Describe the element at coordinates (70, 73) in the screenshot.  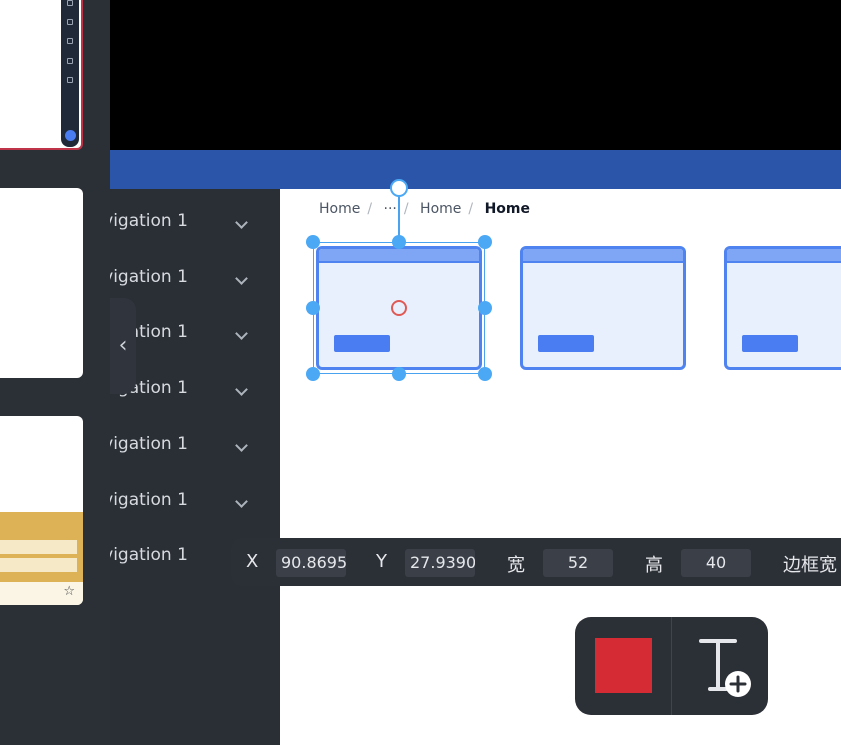
I see `mini-sidebar-rail` at that location.